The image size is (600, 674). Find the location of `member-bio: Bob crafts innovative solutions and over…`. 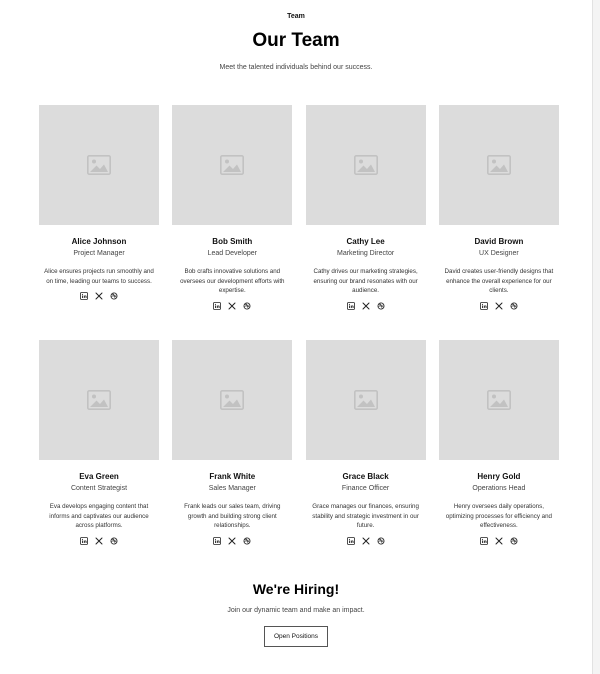

member-bio: Bob crafts innovative solutions and over… is located at coordinates (232, 281).